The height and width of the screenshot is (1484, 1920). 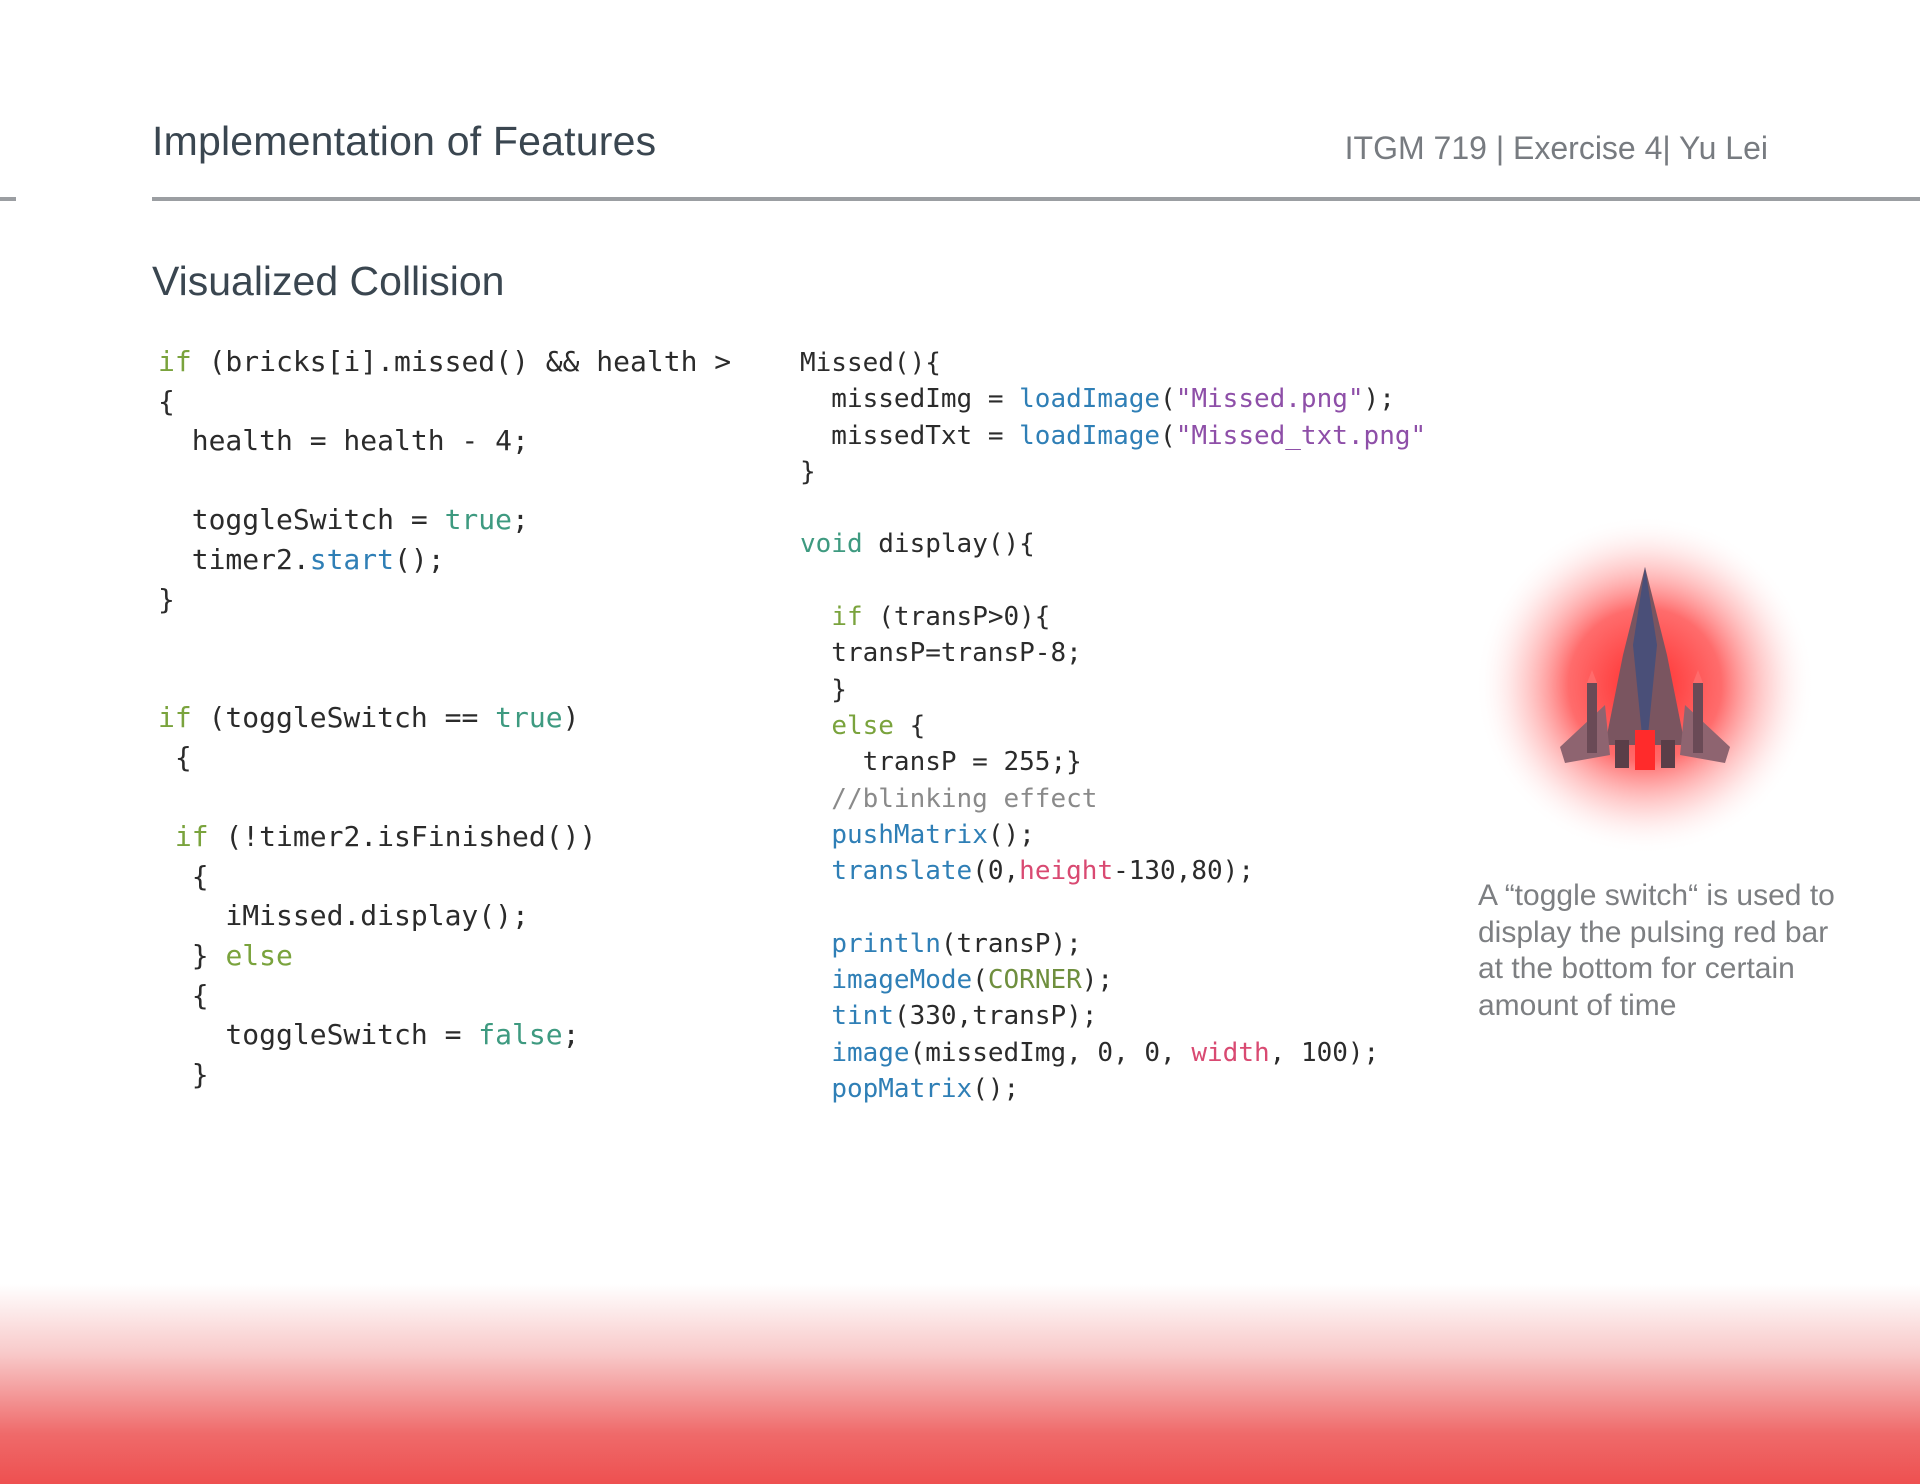 What do you see at coordinates (234, 559) in the screenshot?
I see `code-token: timer2.` at bounding box center [234, 559].